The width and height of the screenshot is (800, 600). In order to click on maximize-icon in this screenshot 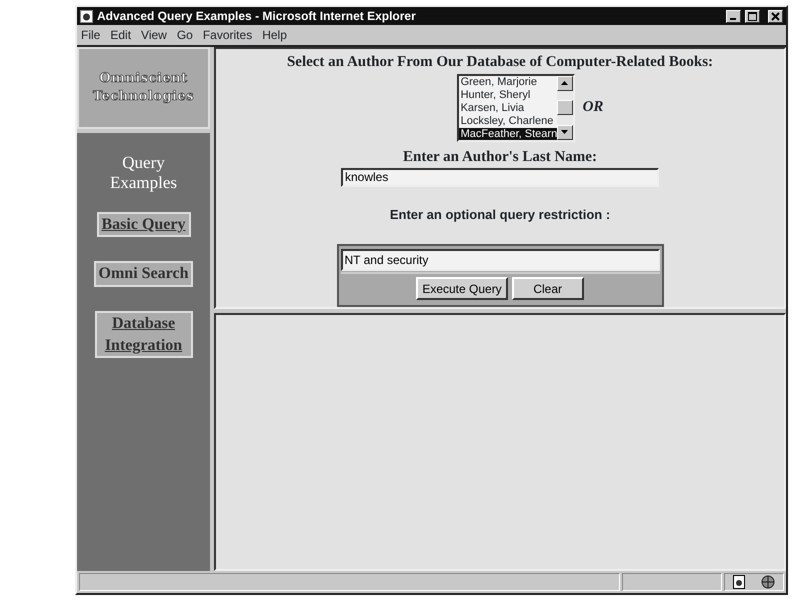, I will do `click(752, 16)`.